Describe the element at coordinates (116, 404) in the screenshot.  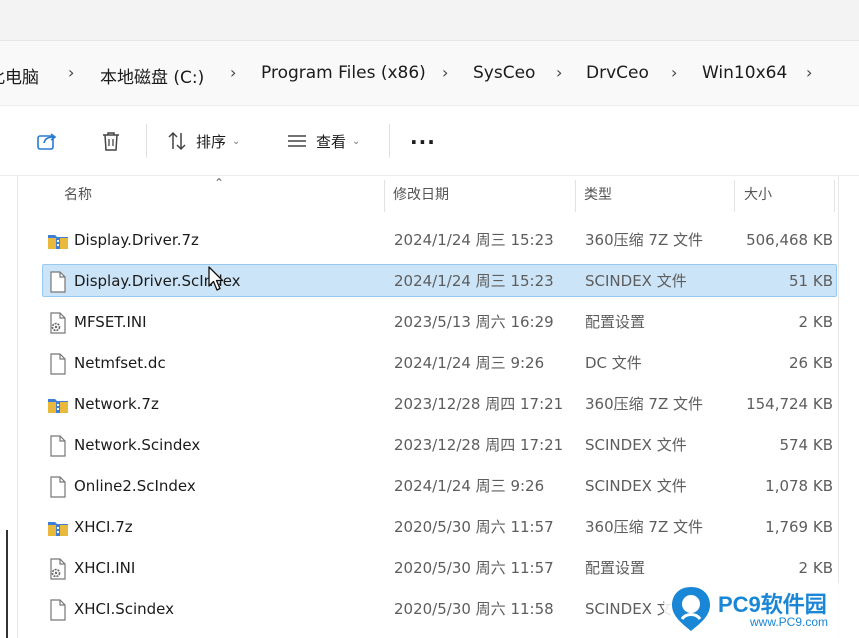
I see `file-name: Network.7z` at that location.